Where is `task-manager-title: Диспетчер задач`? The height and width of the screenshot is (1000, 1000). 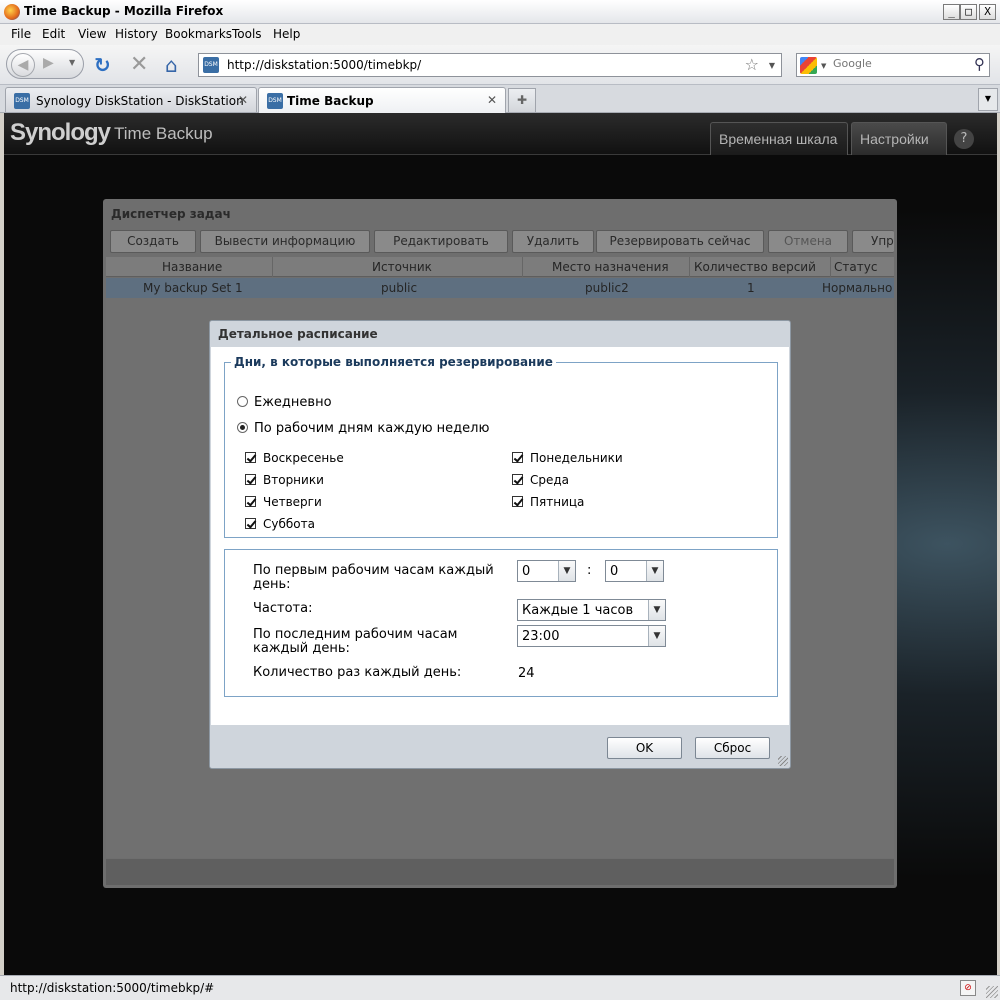
task-manager-title: Диспетчер задач is located at coordinates (171, 214).